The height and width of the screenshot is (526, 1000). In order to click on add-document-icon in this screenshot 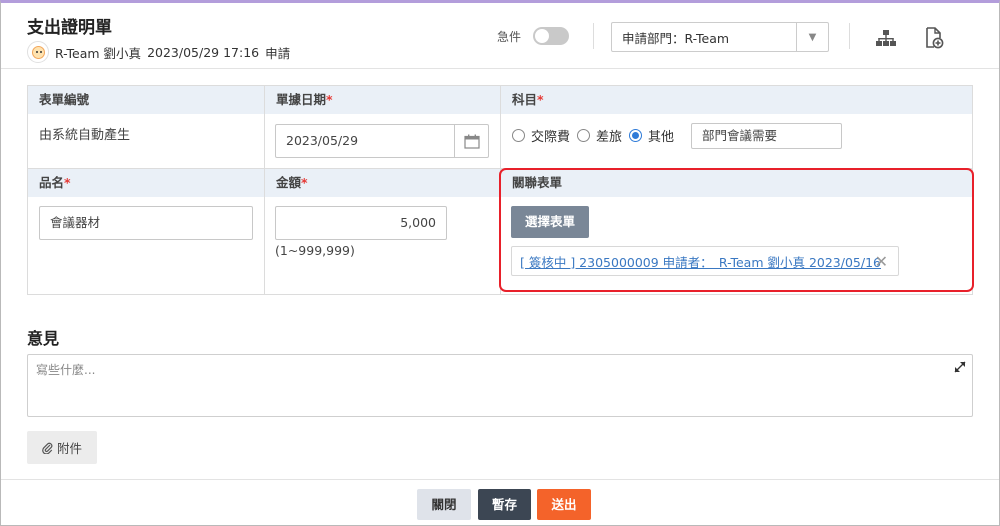, I will do `click(934, 38)`.